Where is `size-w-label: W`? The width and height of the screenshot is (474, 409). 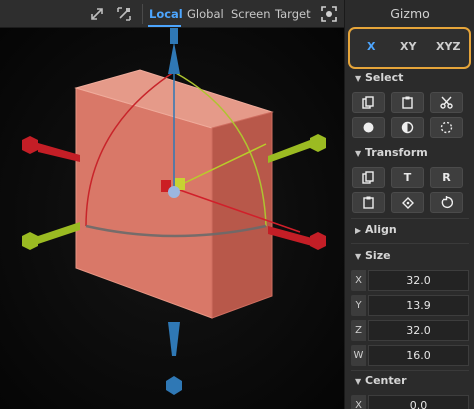 size-w-label: W is located at coordinates (358, 355).